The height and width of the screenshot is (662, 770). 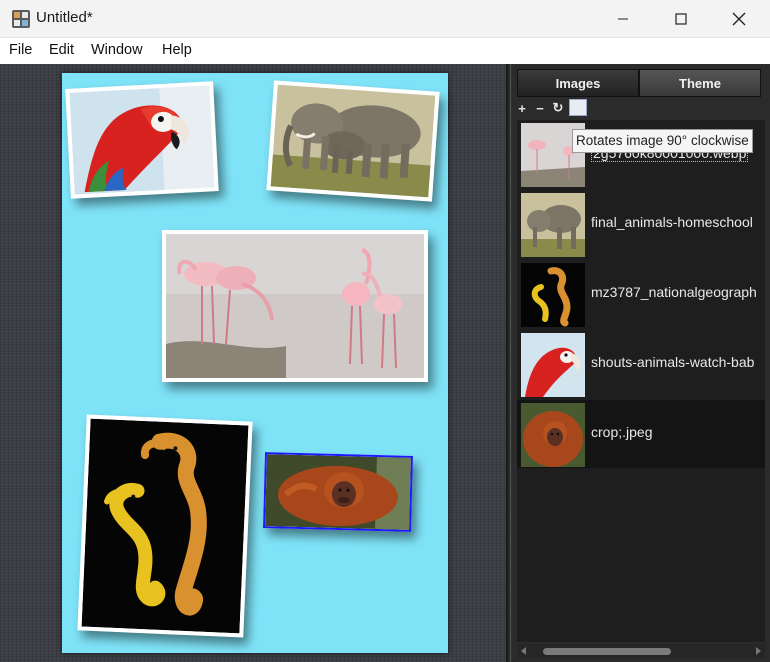 I want to click on maximize-icon, so click(x=681, y=19).